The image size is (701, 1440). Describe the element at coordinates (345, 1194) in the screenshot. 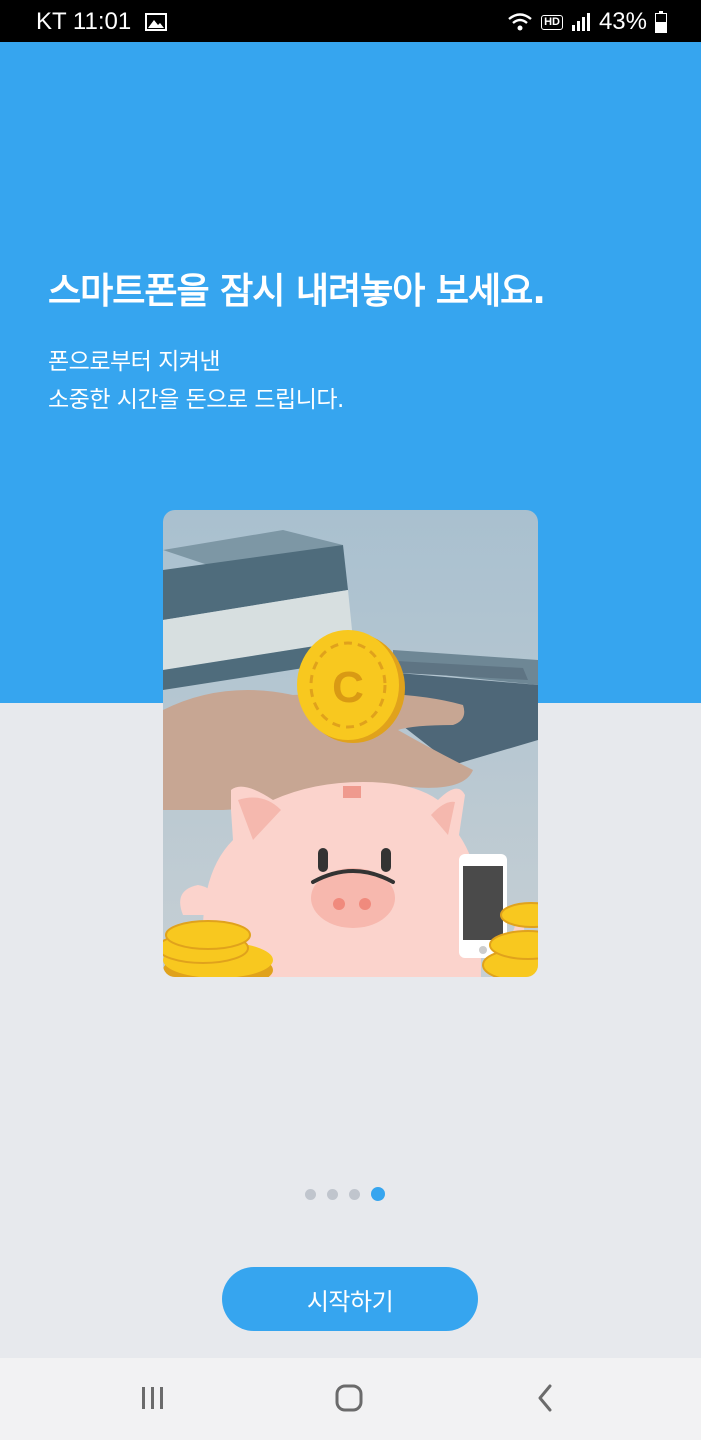

I see `page-indicator` at that location.